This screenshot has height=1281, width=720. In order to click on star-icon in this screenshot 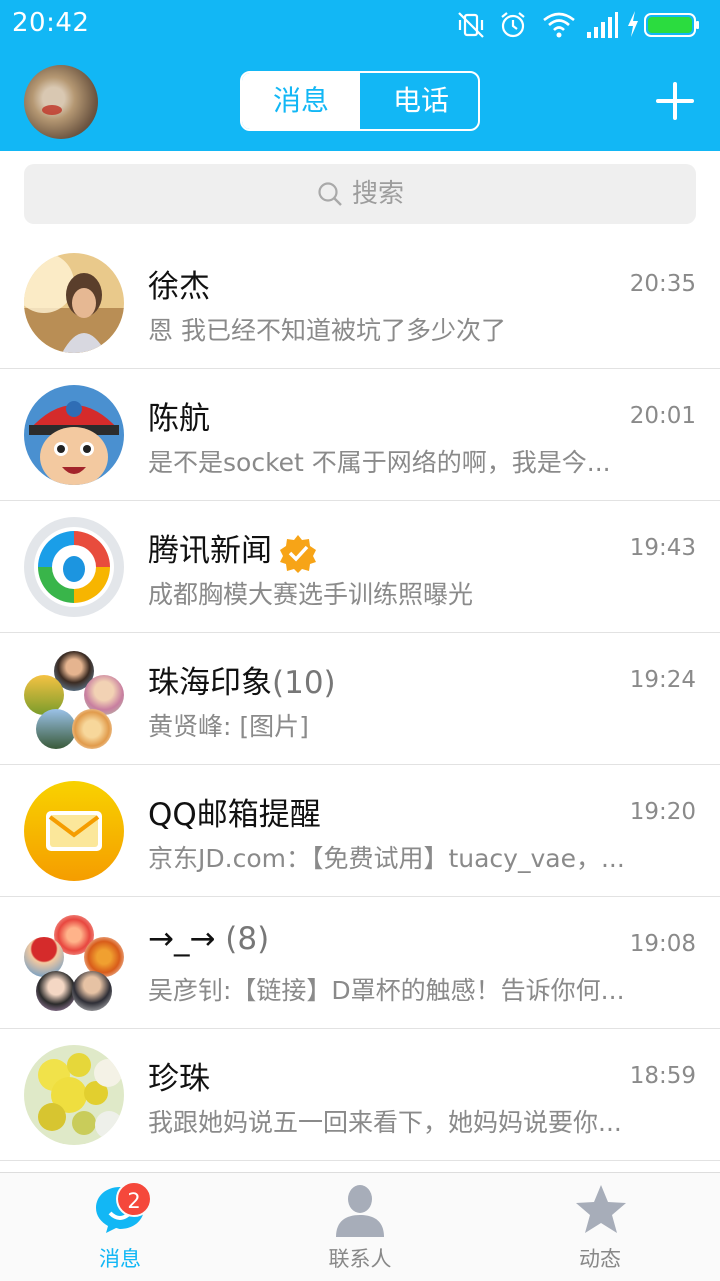, I will do `click(601, 1209)`.